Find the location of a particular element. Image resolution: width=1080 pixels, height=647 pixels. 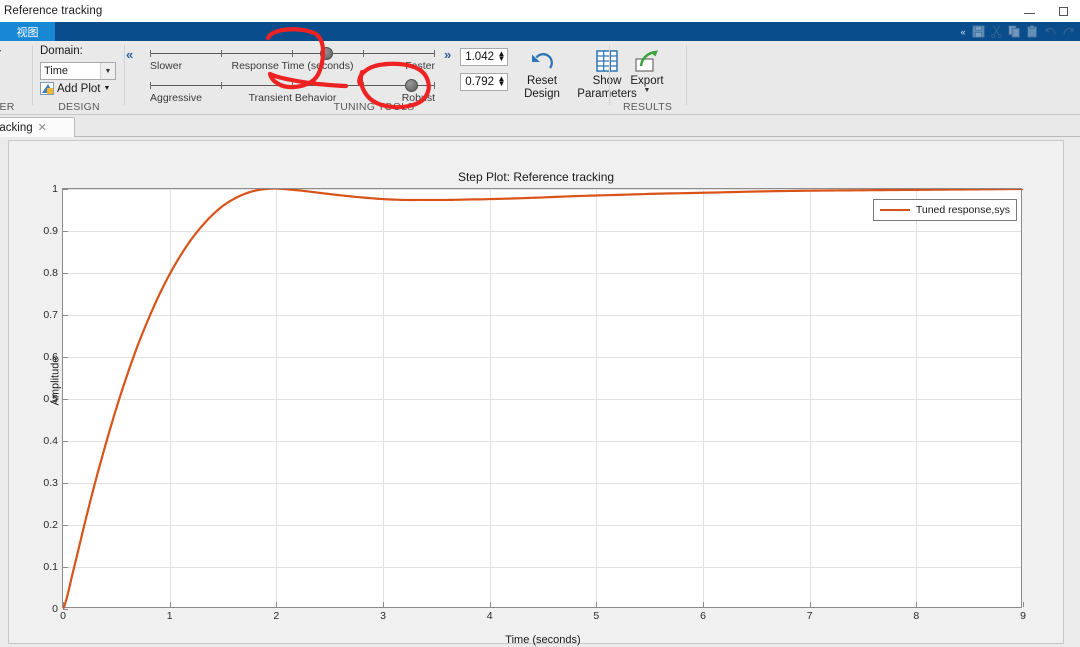

window-title: Reference tracking is located at coordinates (53, 11).